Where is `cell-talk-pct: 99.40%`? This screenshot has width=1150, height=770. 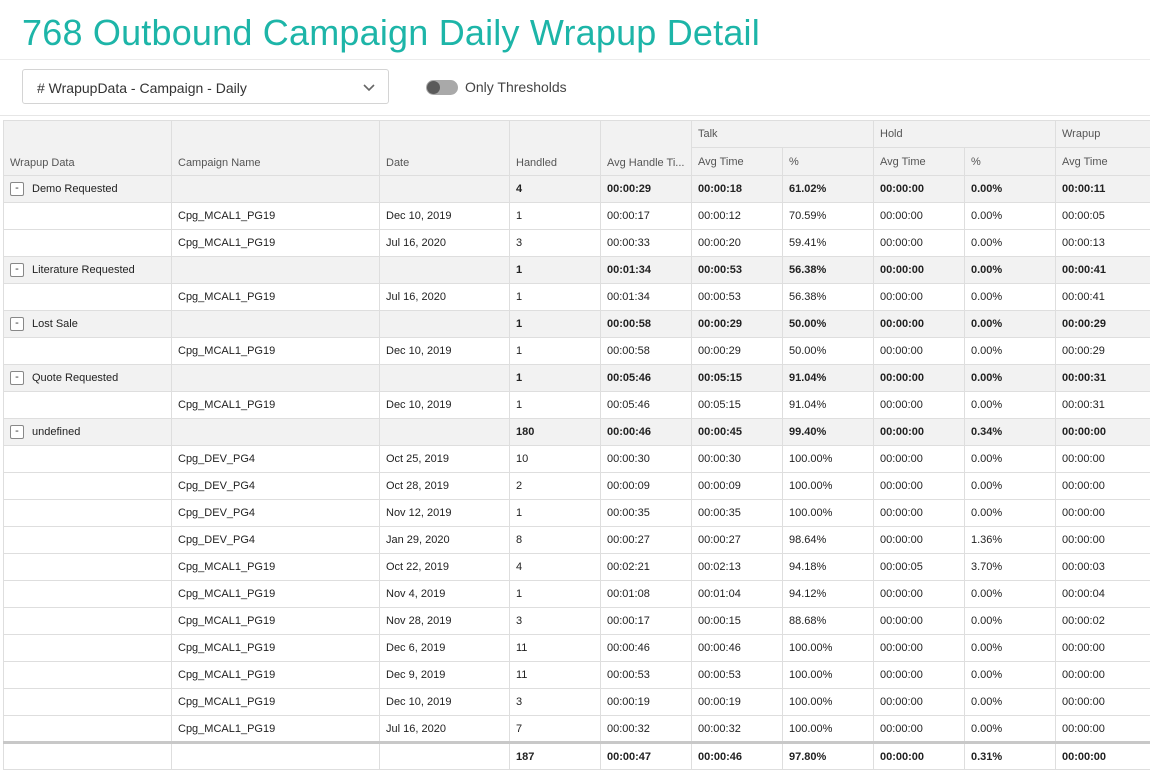
cell-talk-pct: 99.40% is located at coordinates (828, 432).